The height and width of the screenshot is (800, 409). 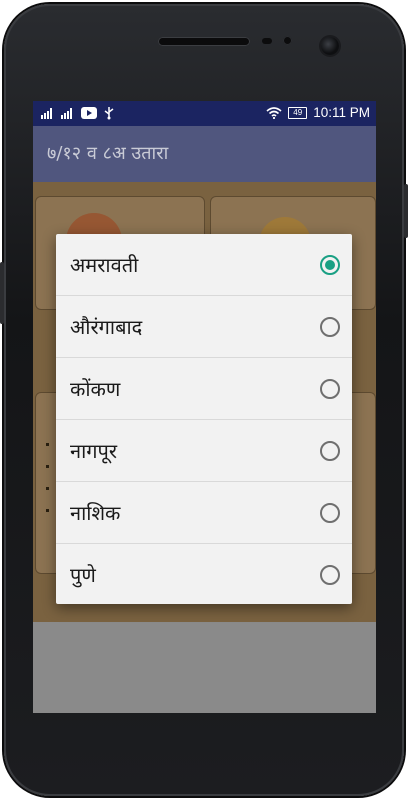 What do you see at coordinates (95, 389) in the screenshot?
I see `option-label: कोंकण` at bounding box center [95, 389].